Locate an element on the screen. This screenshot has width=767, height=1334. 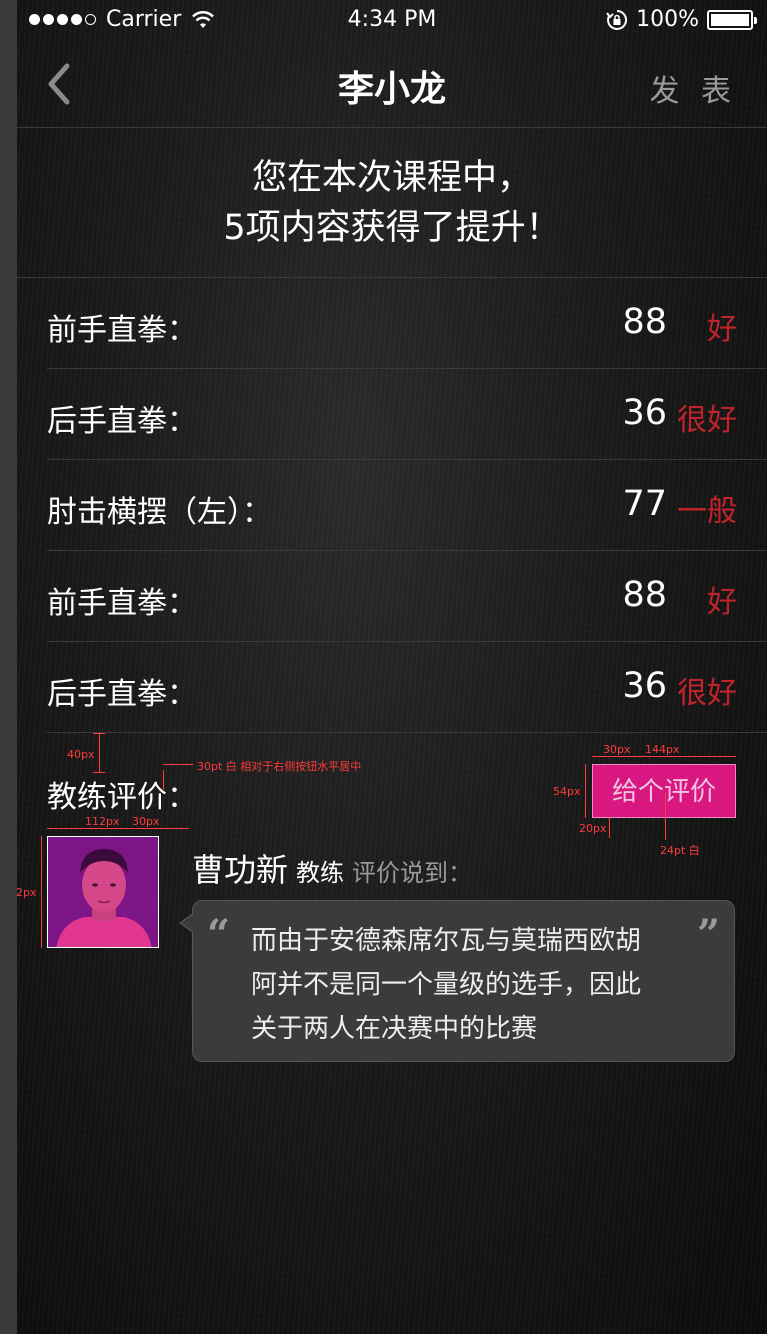
status-right: 100% is located at coordinates (681, 19).